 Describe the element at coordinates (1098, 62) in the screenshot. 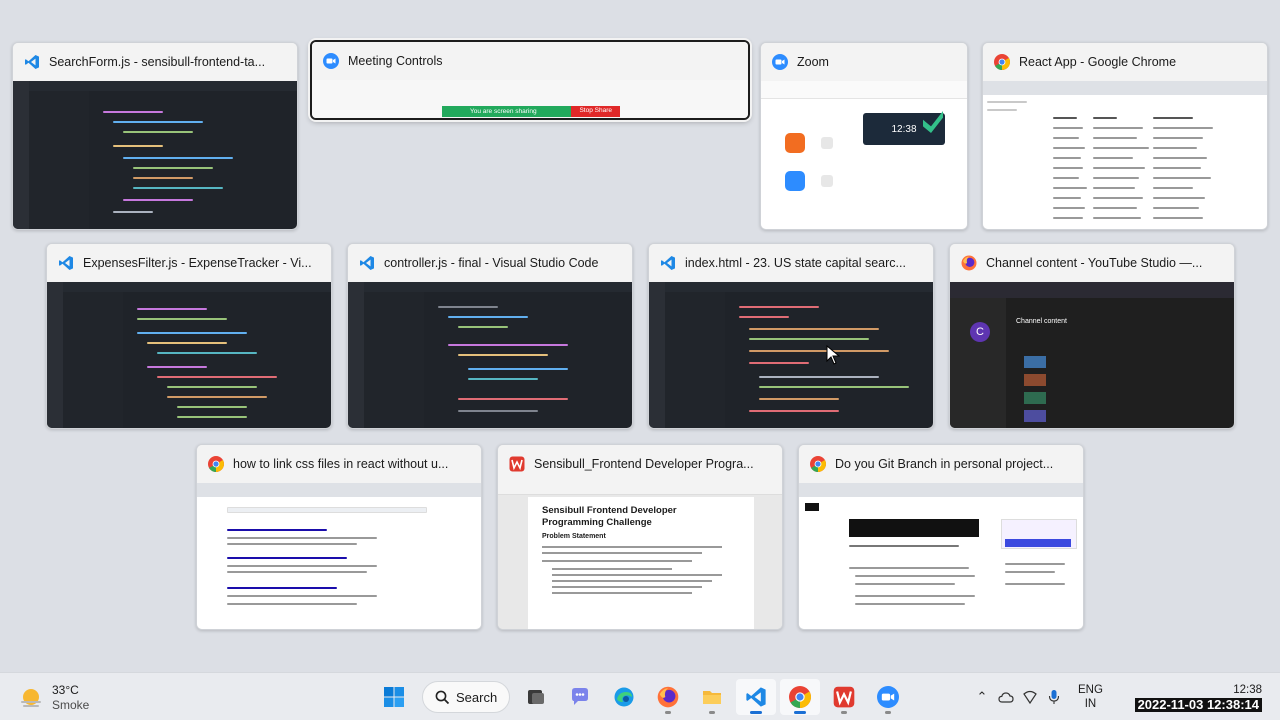

I see `window-title: React App - Google Chrome` at that location.